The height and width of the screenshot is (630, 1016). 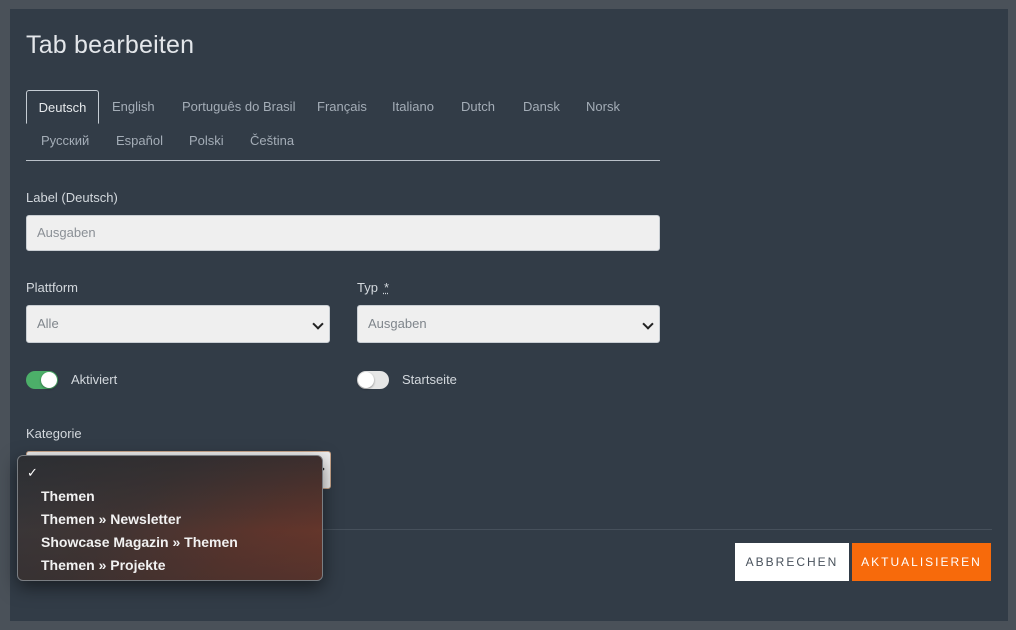 I want to click on tab-deutsch: Deutsch, so click(x=62, y=107).